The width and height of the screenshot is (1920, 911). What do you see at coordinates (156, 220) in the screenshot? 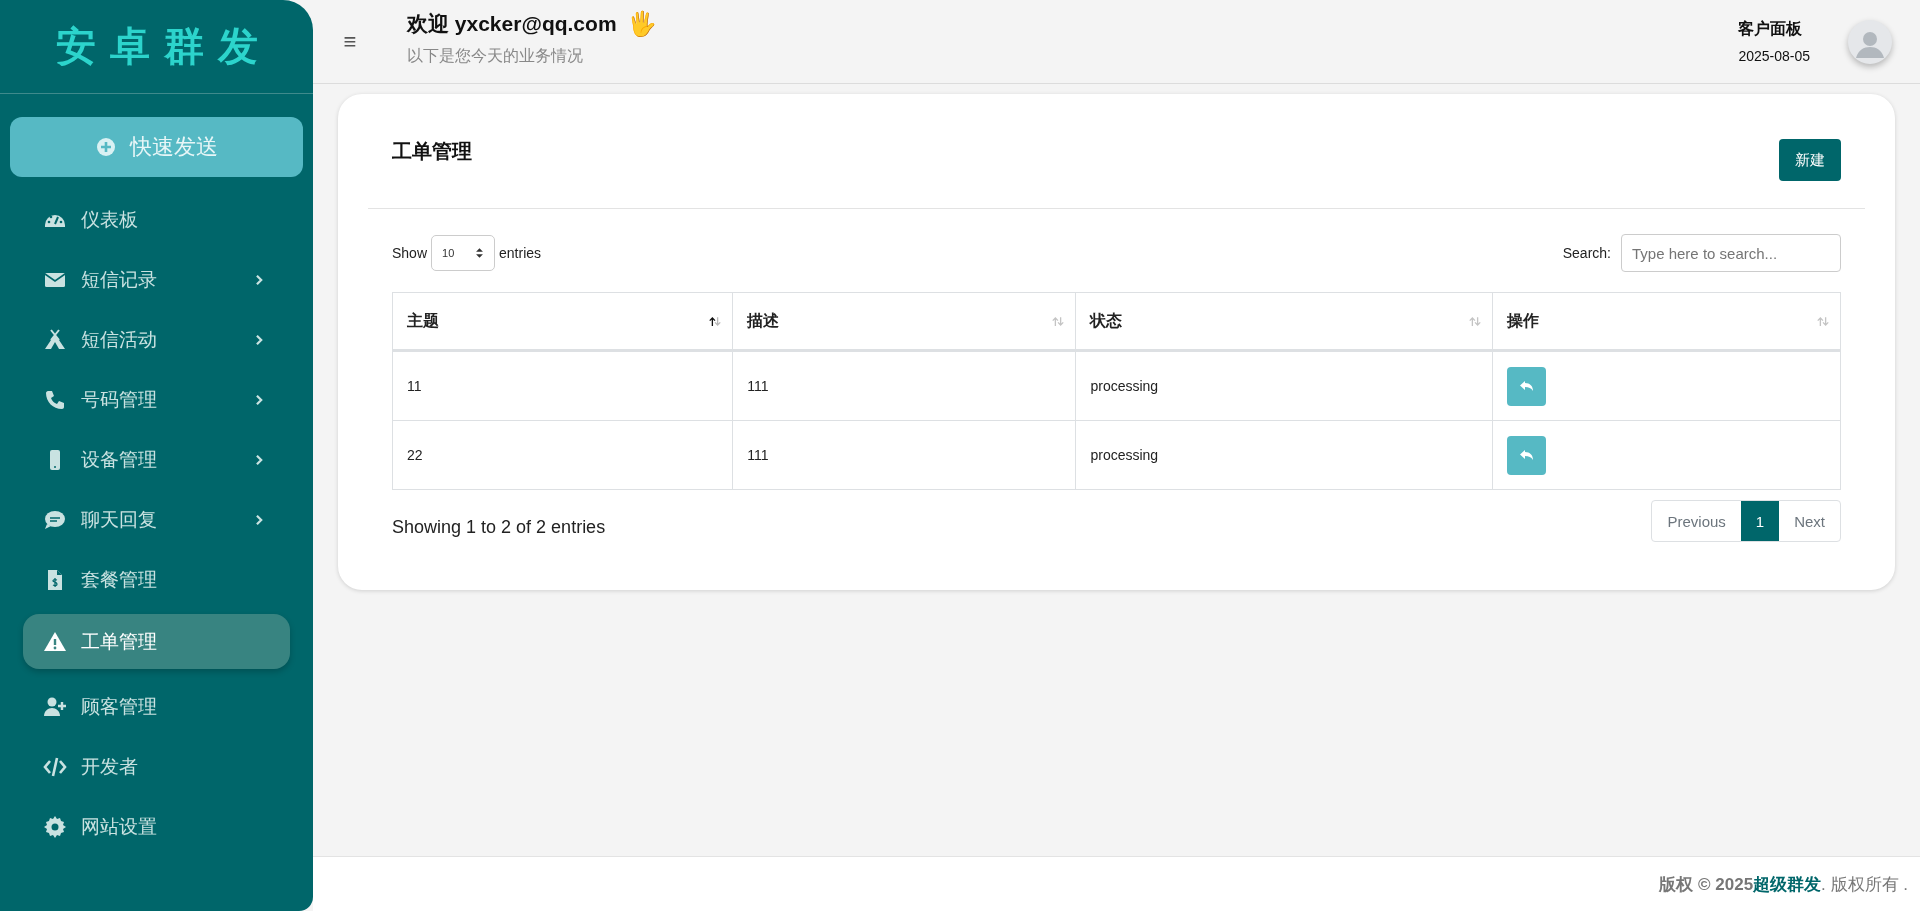
I see `sidebar-item: 仪表板` at bounding box center [156, 220].